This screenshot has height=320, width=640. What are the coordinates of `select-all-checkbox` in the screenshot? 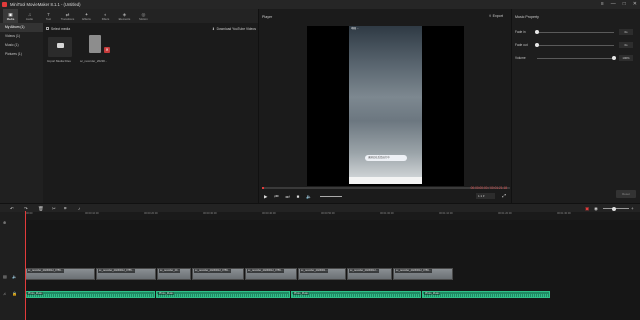 It's located at (47, 28).